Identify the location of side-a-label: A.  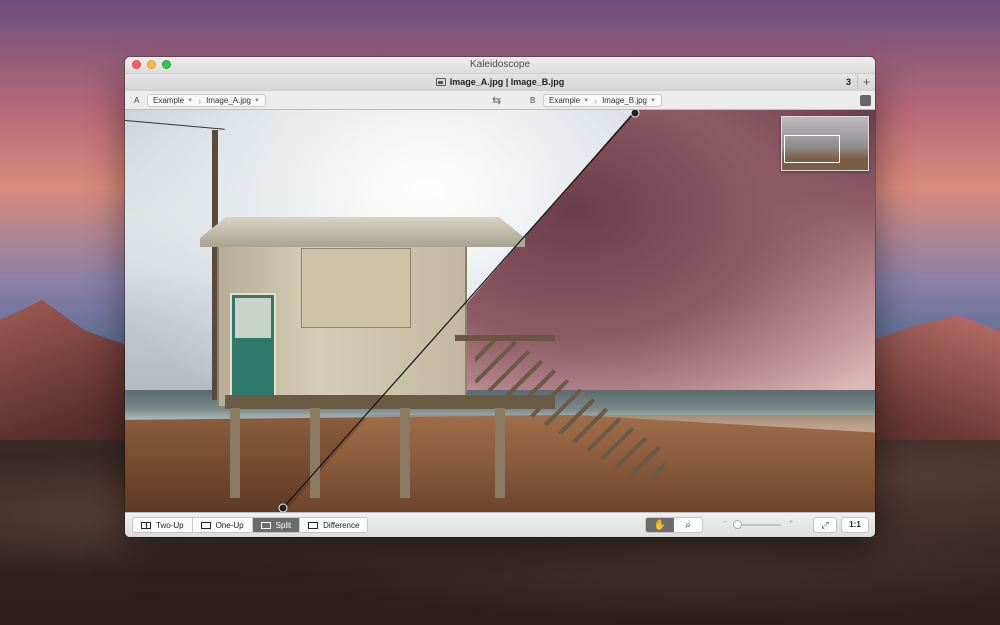
(137, 100).